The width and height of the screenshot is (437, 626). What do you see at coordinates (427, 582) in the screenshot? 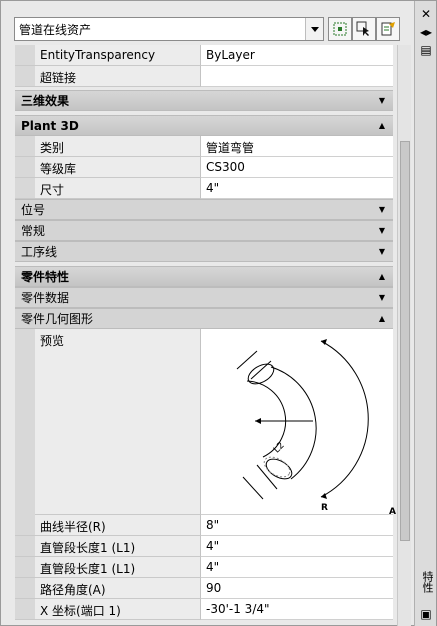
I see `palette-title: 特性` at bounding box center [427, 582].